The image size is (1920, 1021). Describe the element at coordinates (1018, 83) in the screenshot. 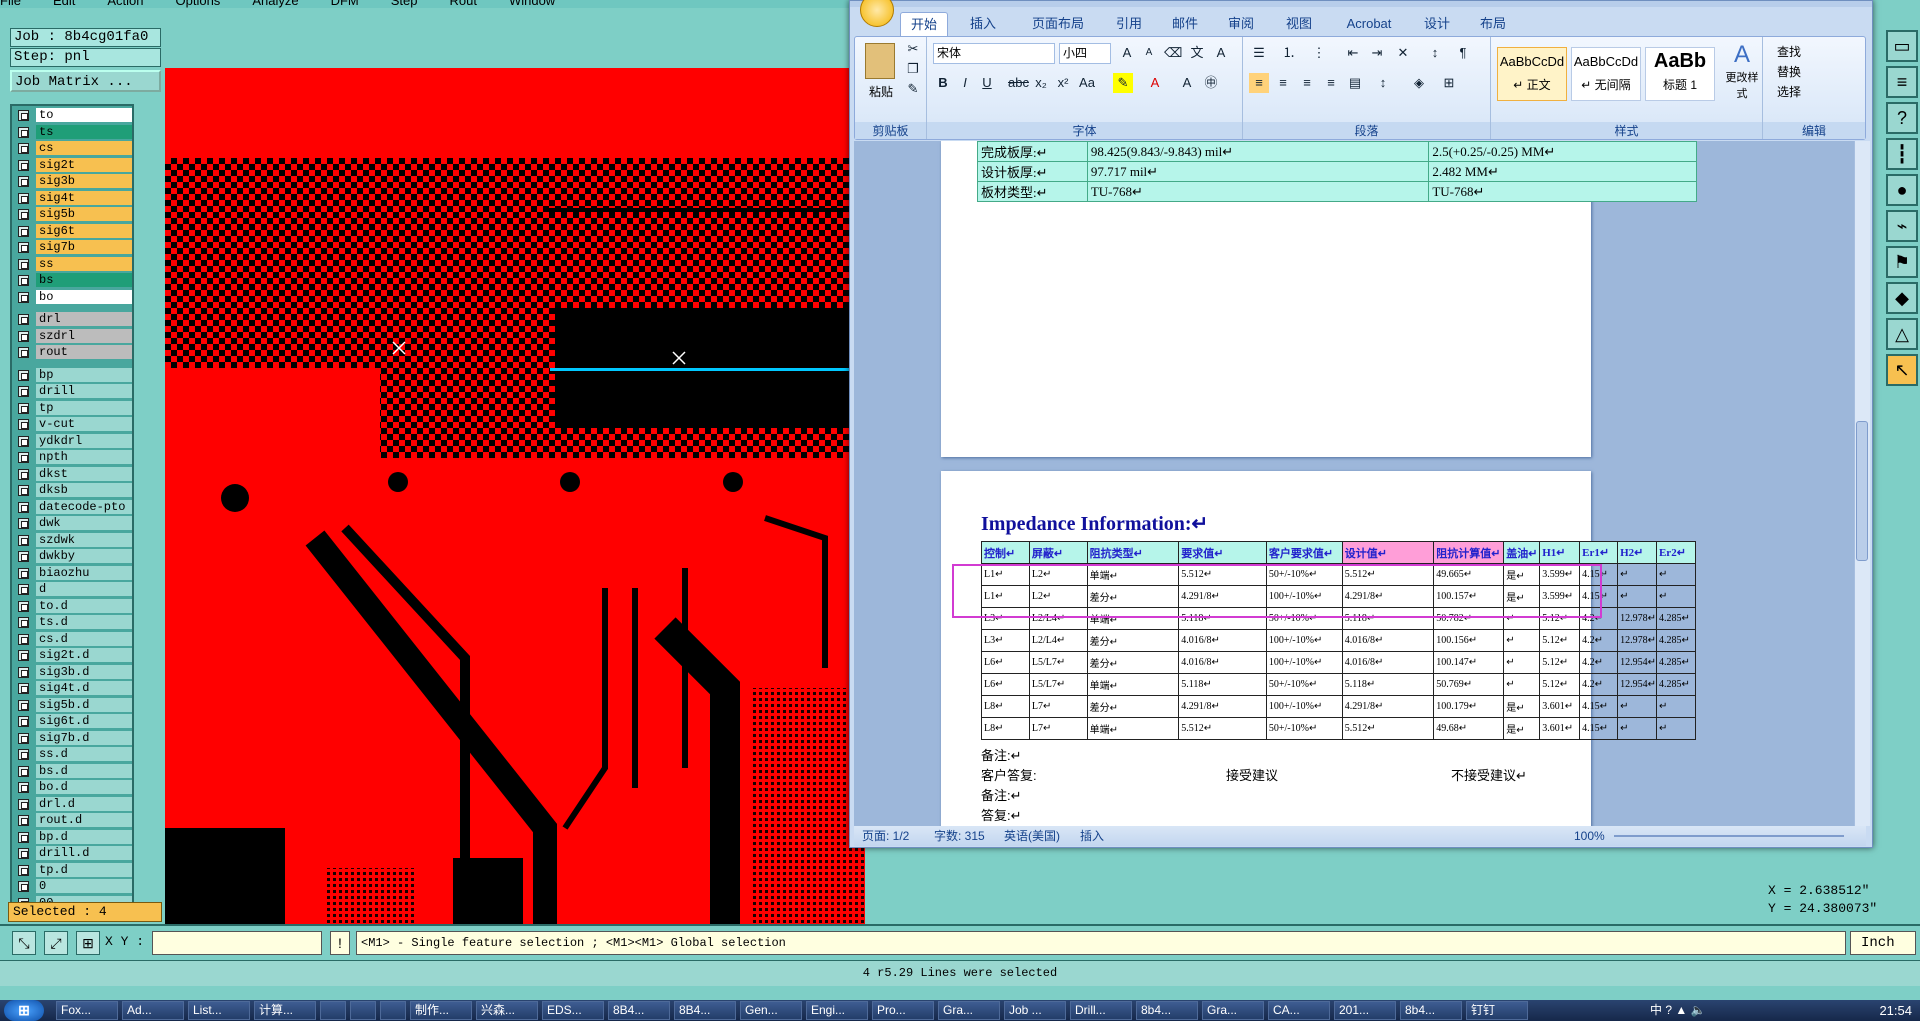

I see `strike-button: abc` at that location.